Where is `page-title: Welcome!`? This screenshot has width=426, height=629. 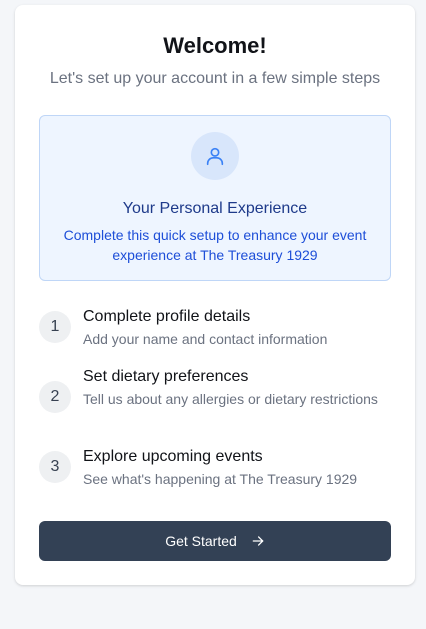 page-title: Welcome! is located at coordinates (215, 45).